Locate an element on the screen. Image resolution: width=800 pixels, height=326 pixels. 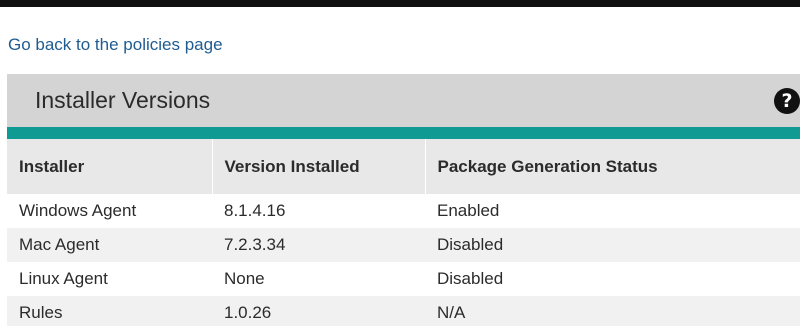
column-header-version-installed: Version Installed is located at coordinates (318, 166).